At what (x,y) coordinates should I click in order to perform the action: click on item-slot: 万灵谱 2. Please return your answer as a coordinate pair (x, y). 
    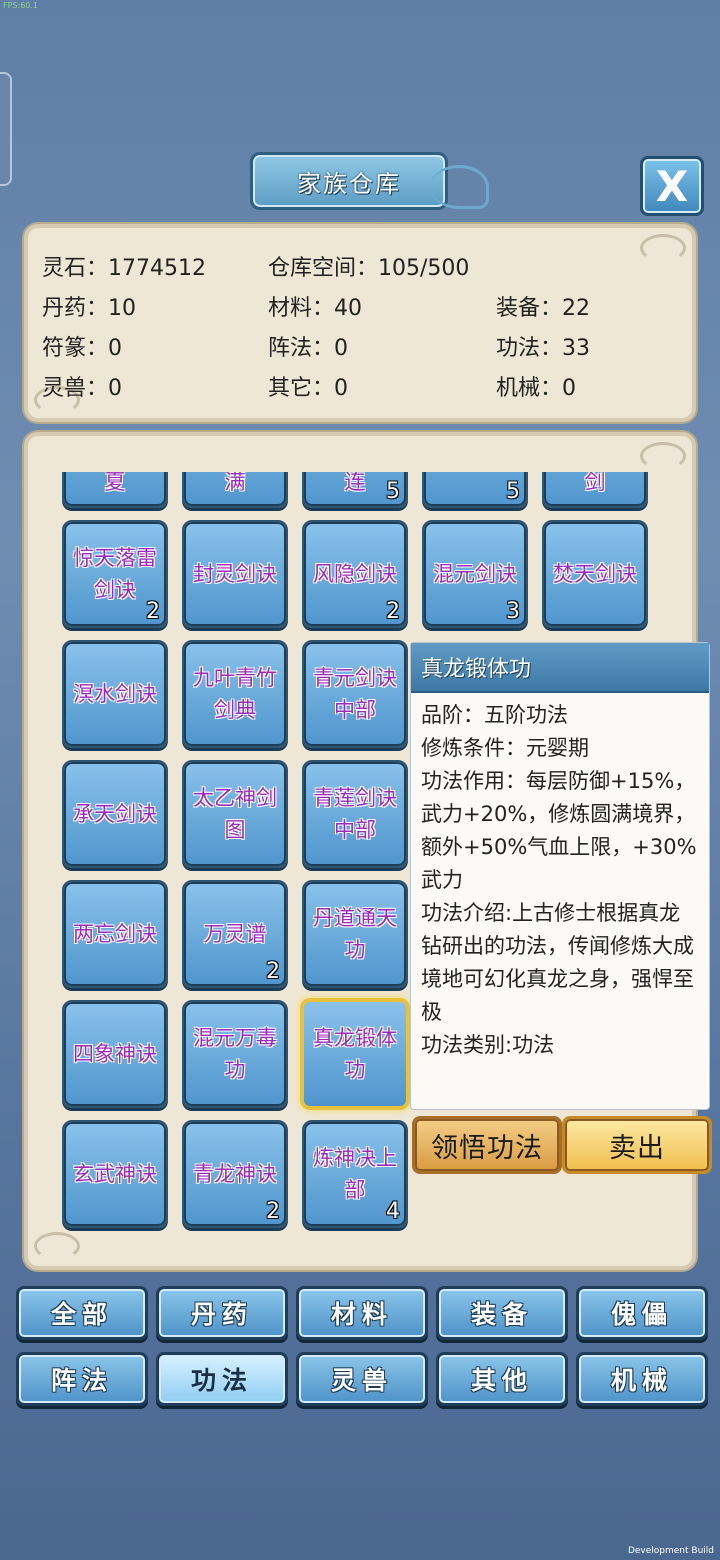
    Looking at the image, I should click on (235, 934).